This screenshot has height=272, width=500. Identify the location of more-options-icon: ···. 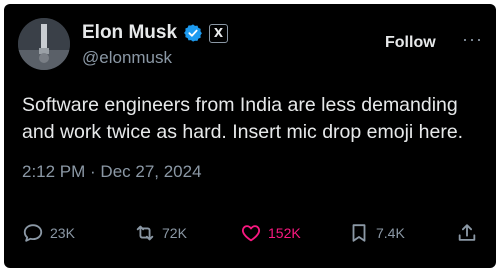
(472, 39).